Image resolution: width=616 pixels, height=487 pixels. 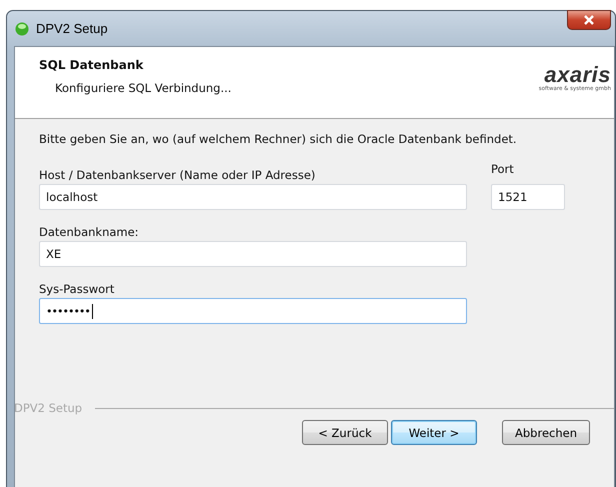 What do you see at coordinates (177, 175) in the screenshot?
I see `field-label: Host / Datenbankserver (Name oder IP Adresse)` at bounding box center [177, 175].